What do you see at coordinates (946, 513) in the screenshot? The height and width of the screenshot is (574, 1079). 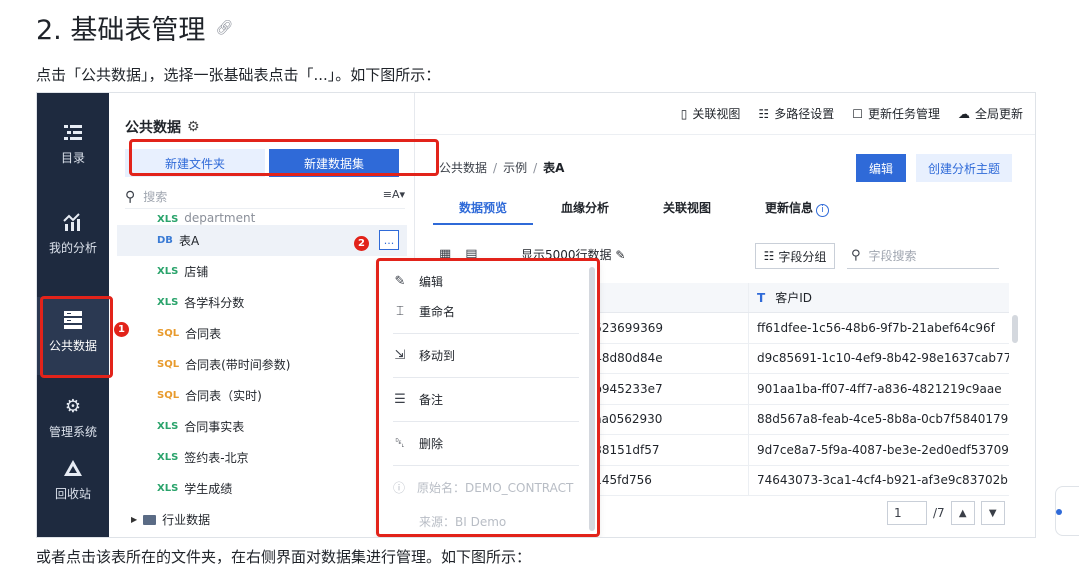 I see `pager: 1 /7 ▲ ▼` at bounding box center [946, 513].